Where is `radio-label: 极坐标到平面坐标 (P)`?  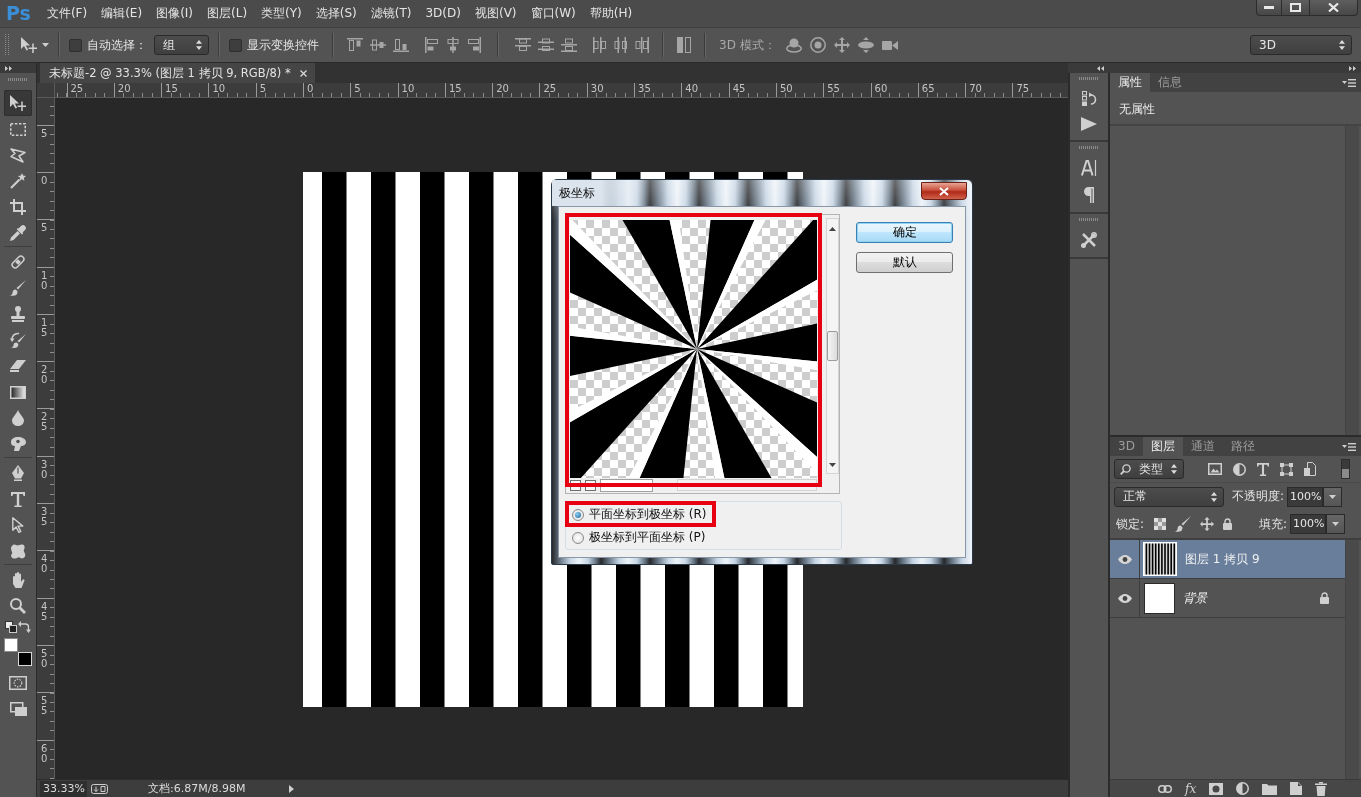
radio-label: 极坐标到平面坐标 (P) is located at coordinates (647, 537).